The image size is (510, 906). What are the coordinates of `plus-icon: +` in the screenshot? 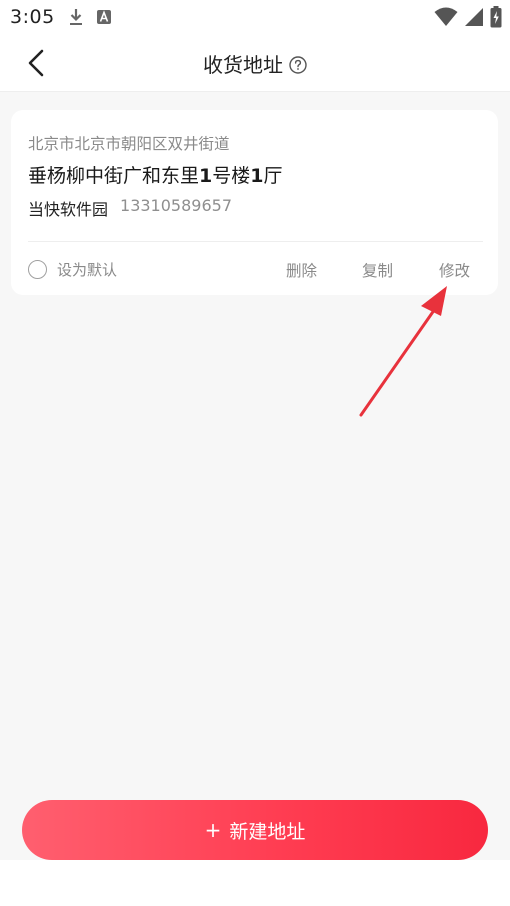 It's located at (213, 830).